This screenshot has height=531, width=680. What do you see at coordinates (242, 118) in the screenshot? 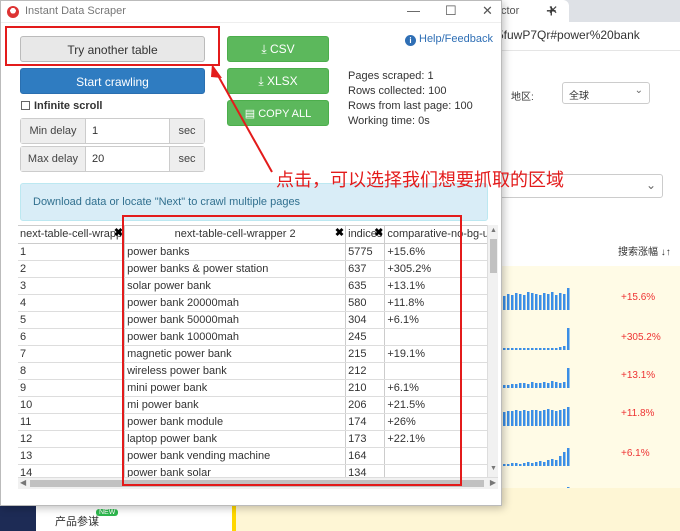
I see `annotation-arrow` at bounding box center [242, 118].